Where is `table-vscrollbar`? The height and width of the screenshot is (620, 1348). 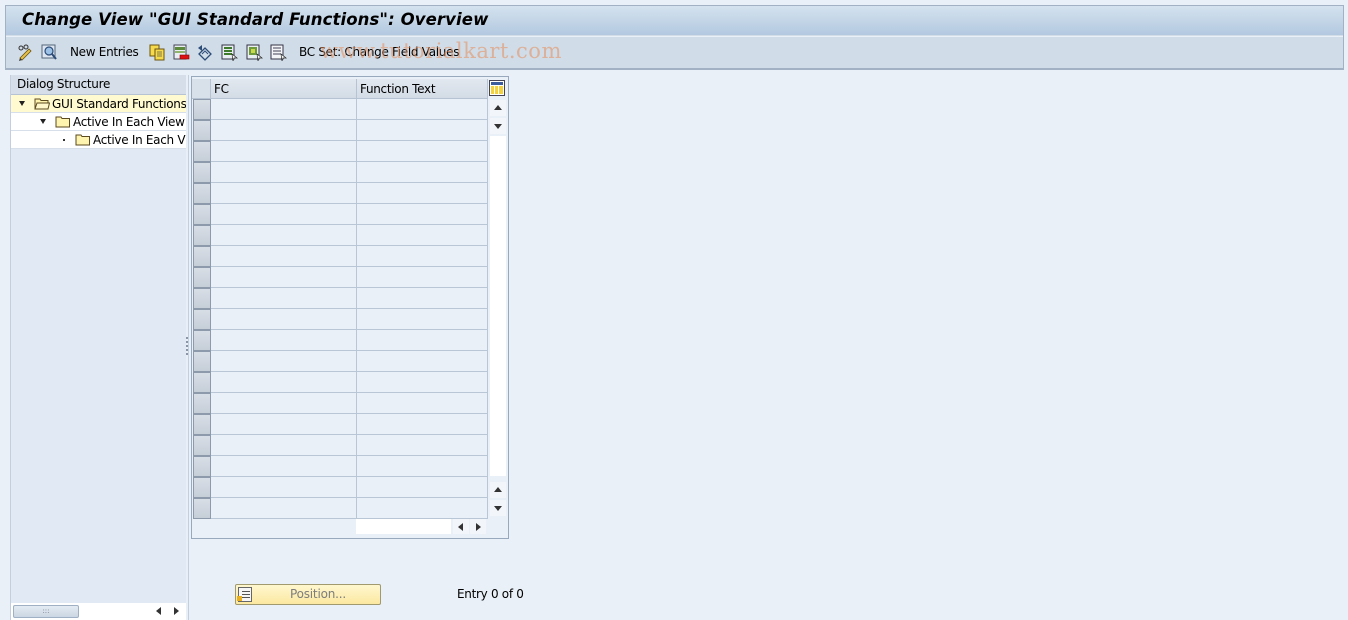 table-vscrollbar is located at coordinates (498, 307).